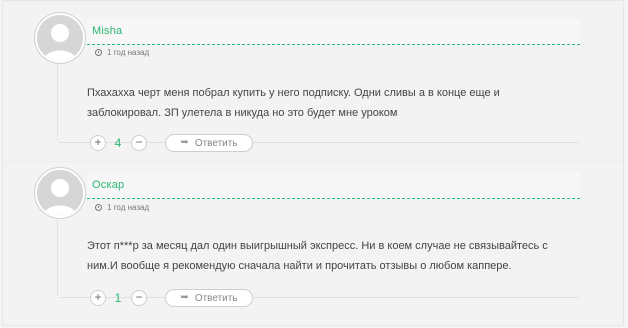 The height and width of the screenshot is (328, 628). I want to click on comment-separator, so click(313, 161).